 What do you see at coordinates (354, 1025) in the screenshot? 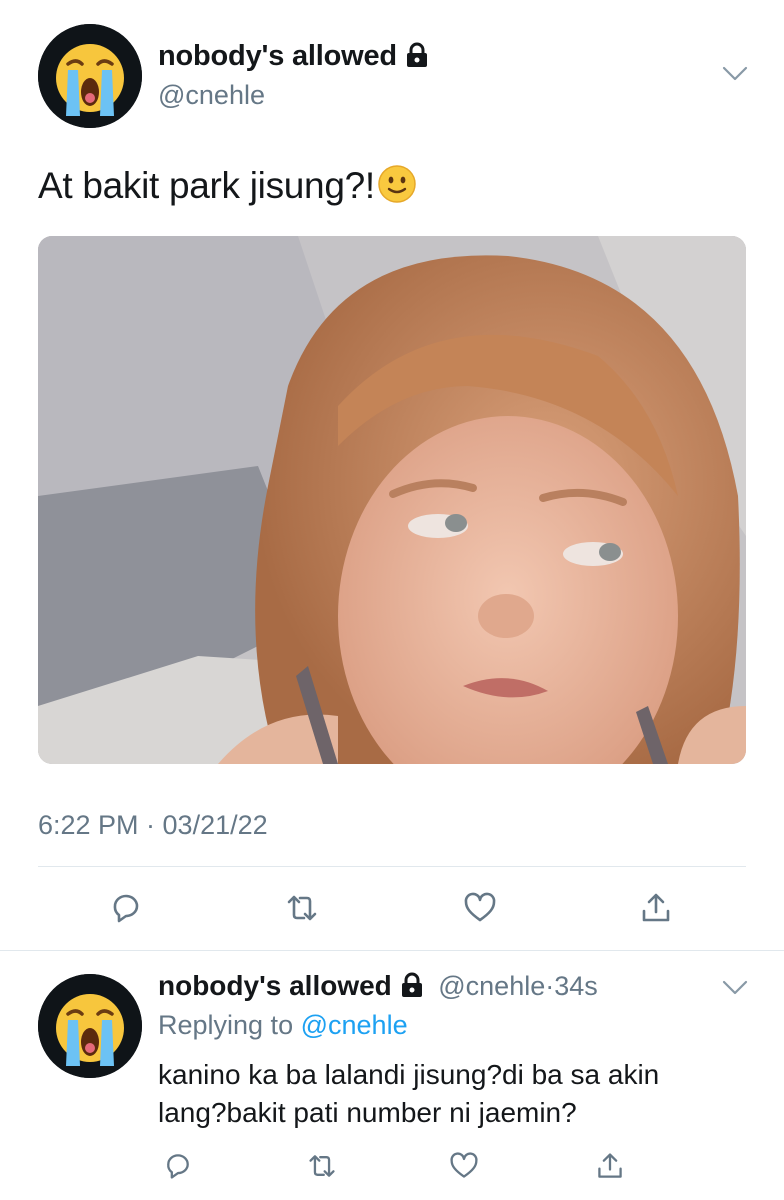
I see `replying-to-link: @cnehle` at bounding box center [354, 1025].